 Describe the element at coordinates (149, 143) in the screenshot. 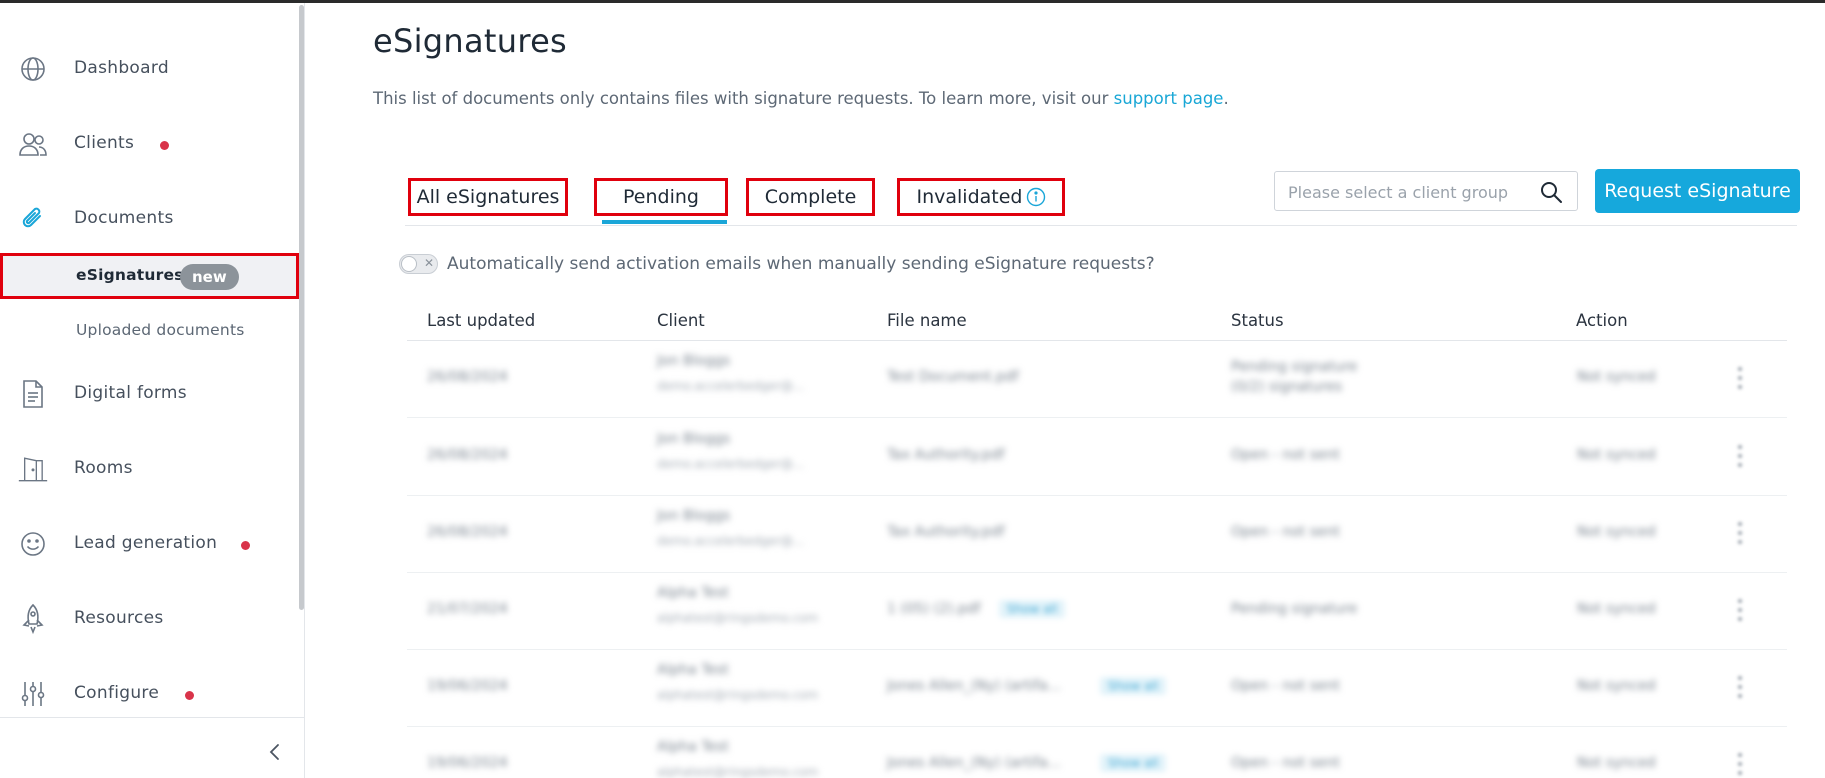

I see `sidebar-item-clients: Clients` at that location.